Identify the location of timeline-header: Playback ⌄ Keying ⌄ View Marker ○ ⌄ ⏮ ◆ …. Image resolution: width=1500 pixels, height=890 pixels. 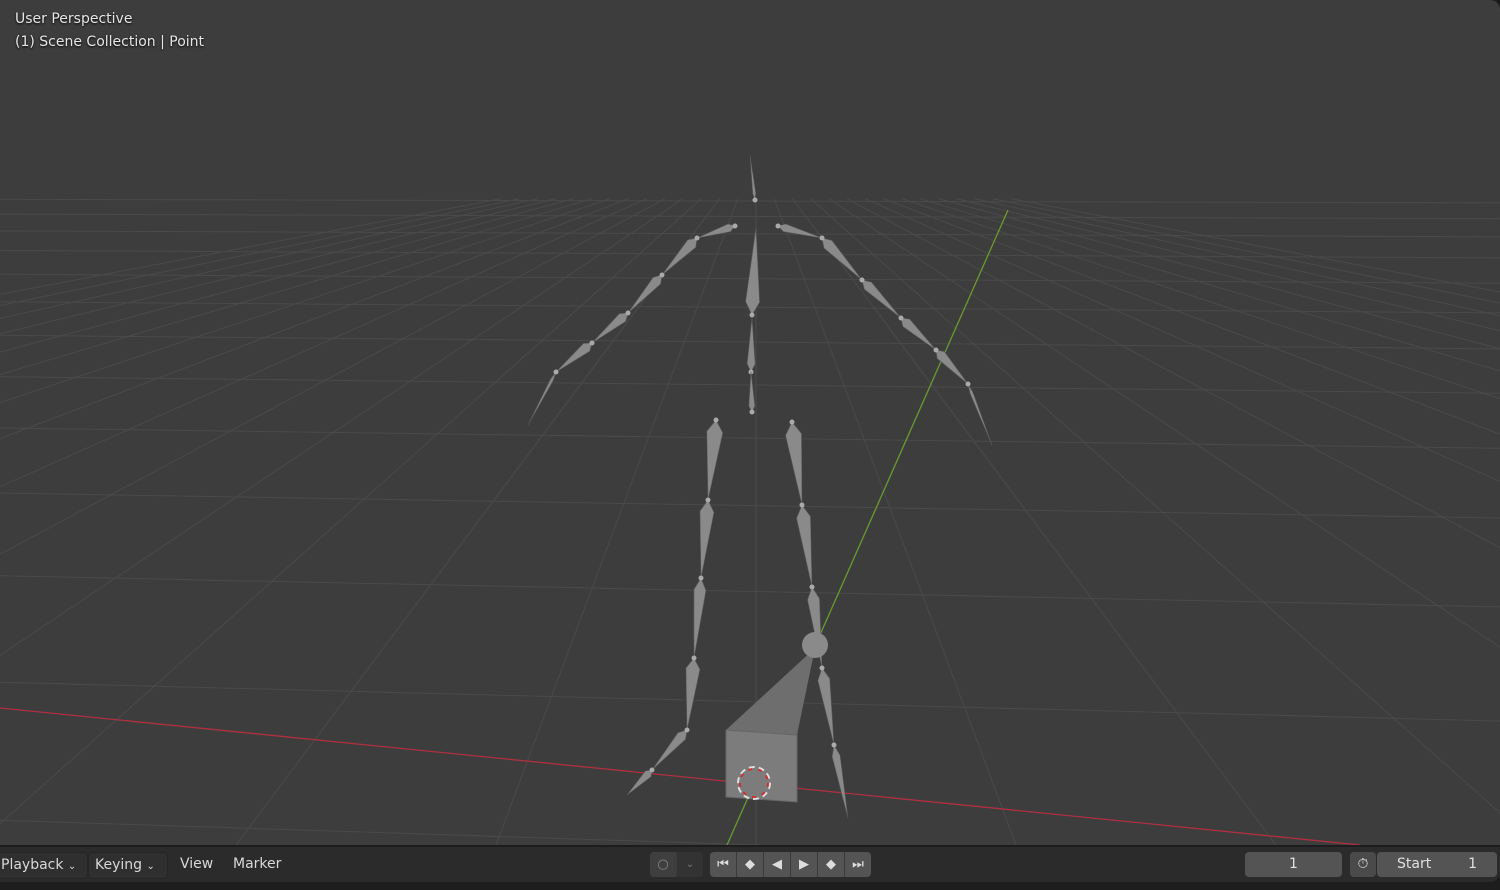
(750, 864).